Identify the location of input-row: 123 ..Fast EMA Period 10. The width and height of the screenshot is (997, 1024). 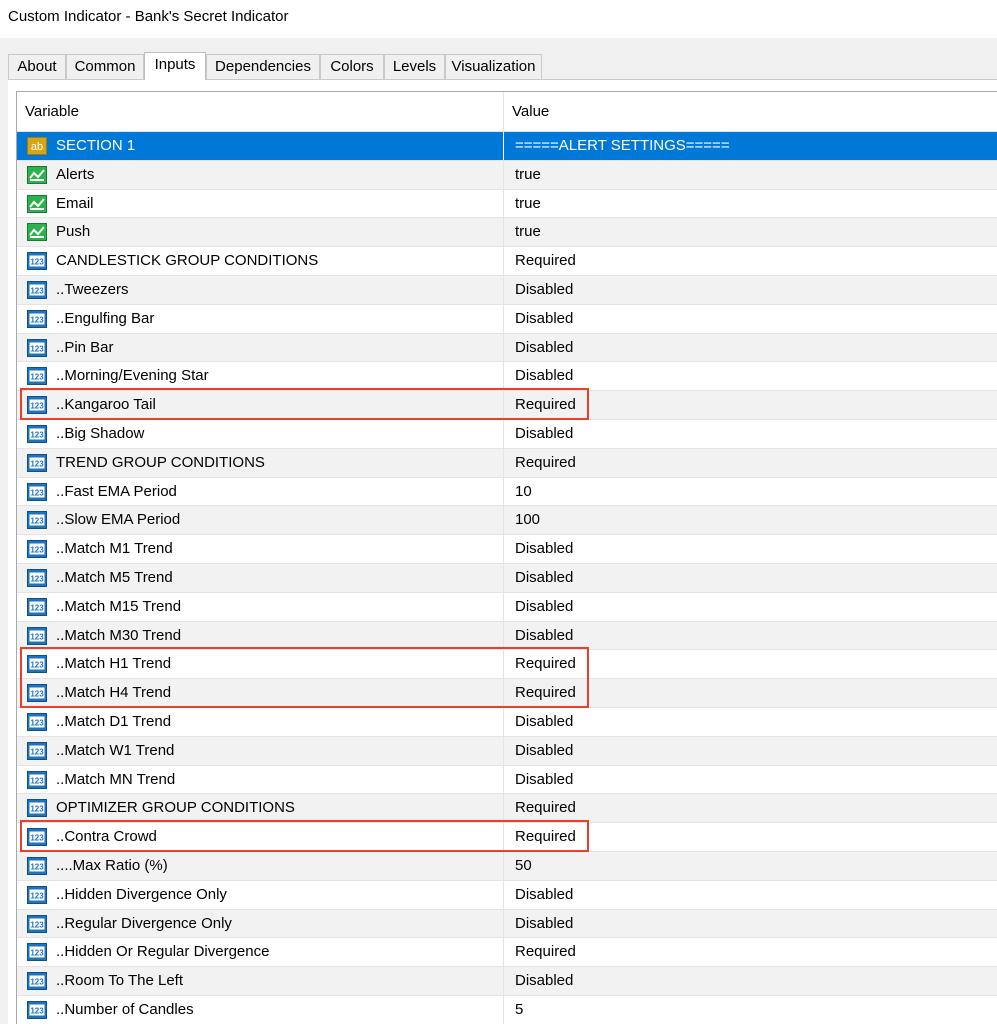
(507, 492).